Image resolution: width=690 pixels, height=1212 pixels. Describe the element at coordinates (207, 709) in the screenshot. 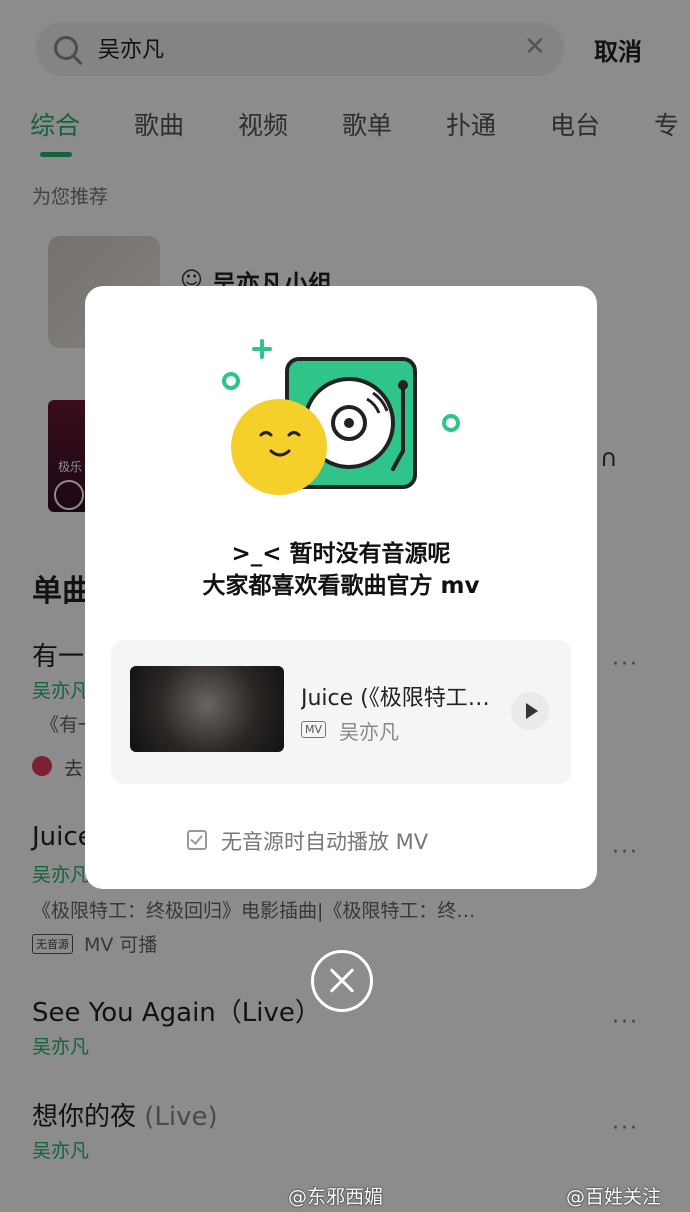

I see `mv-thumbnail` at that location.